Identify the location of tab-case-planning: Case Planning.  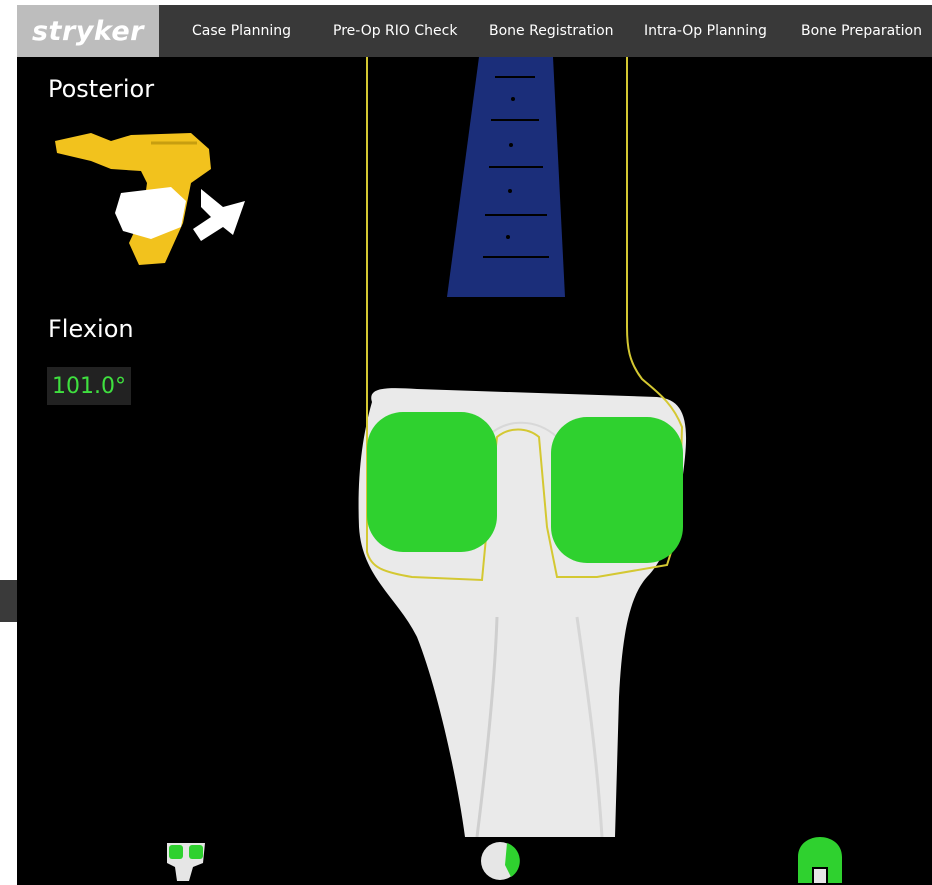
(241, 31).